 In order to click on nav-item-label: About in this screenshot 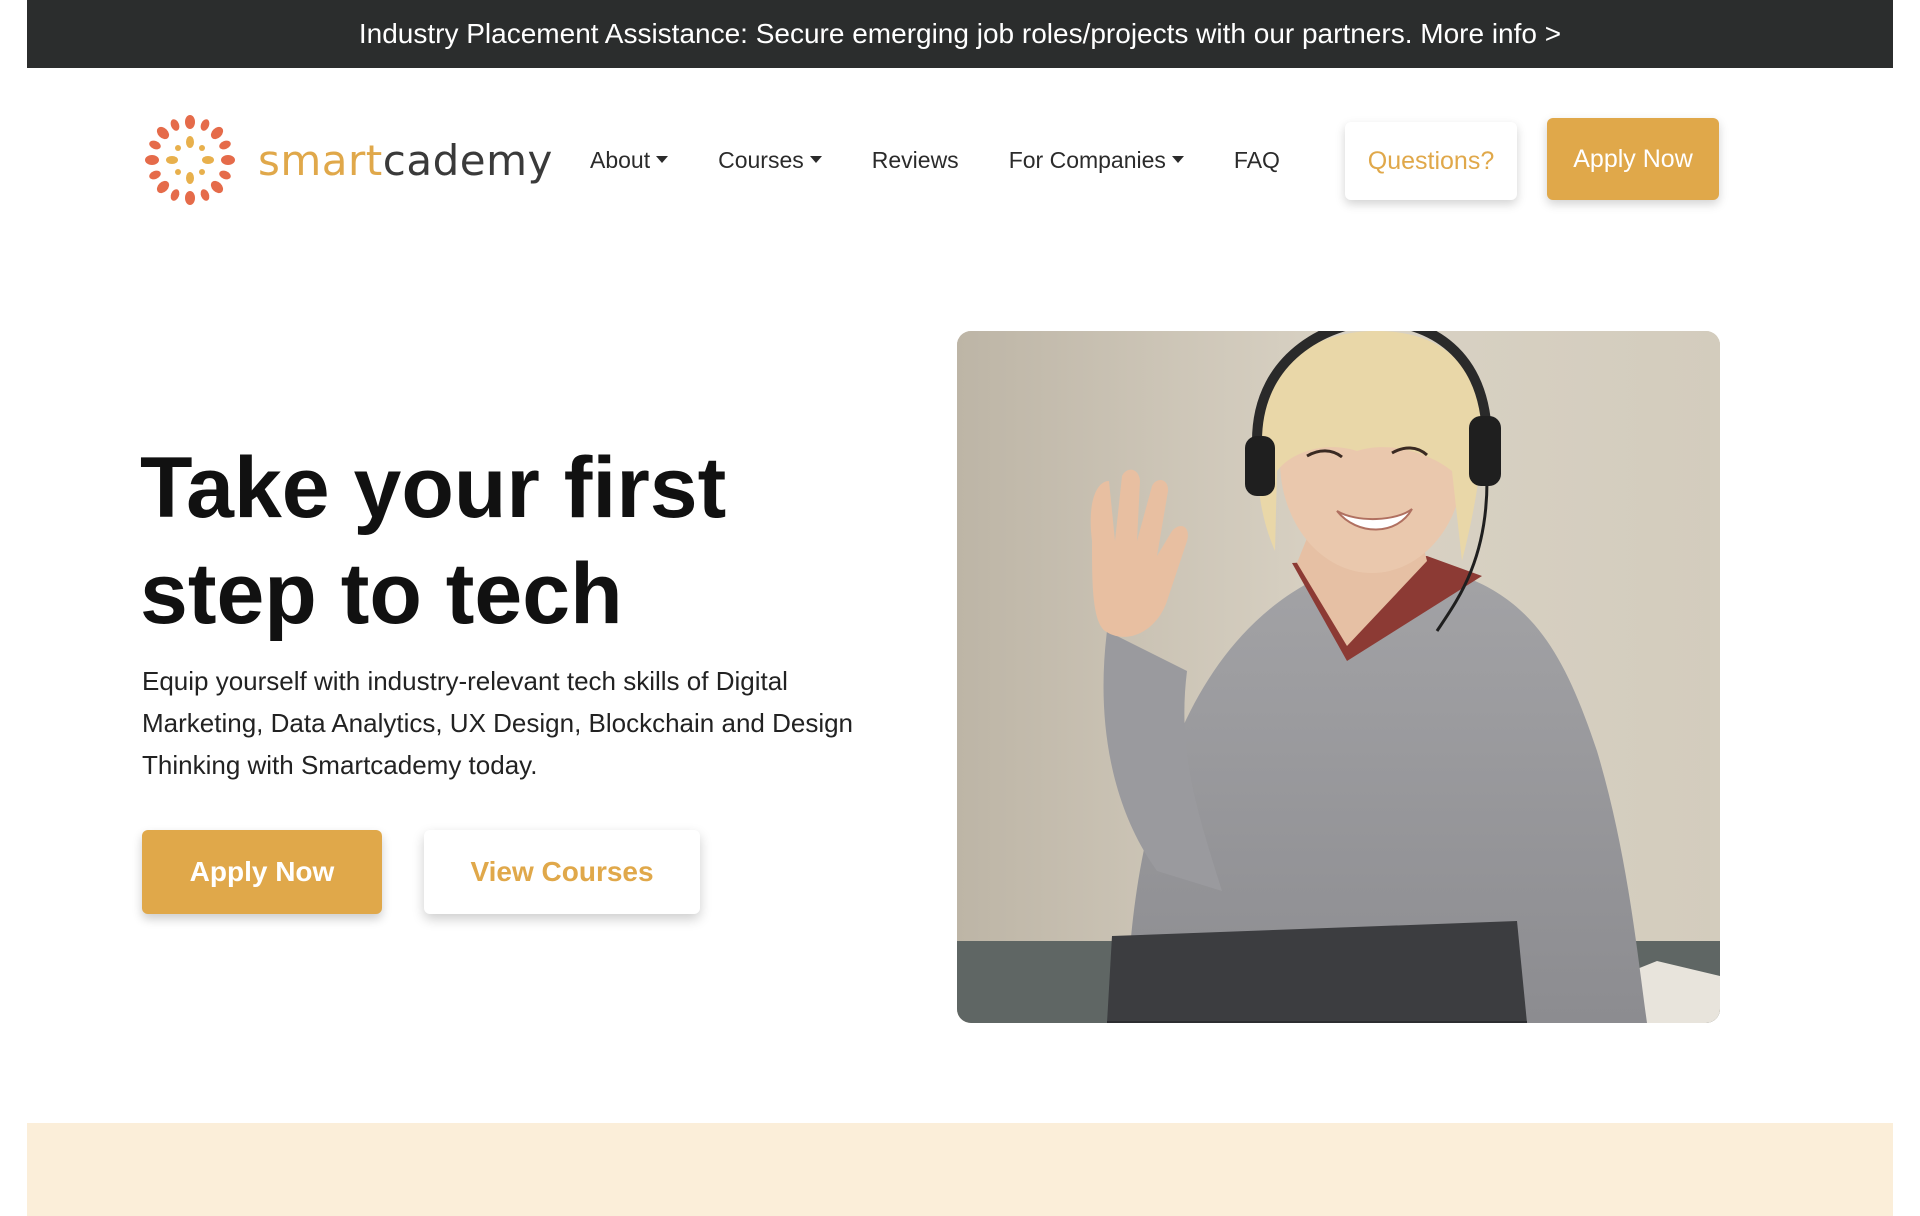, I will do `click(620, 159)`.